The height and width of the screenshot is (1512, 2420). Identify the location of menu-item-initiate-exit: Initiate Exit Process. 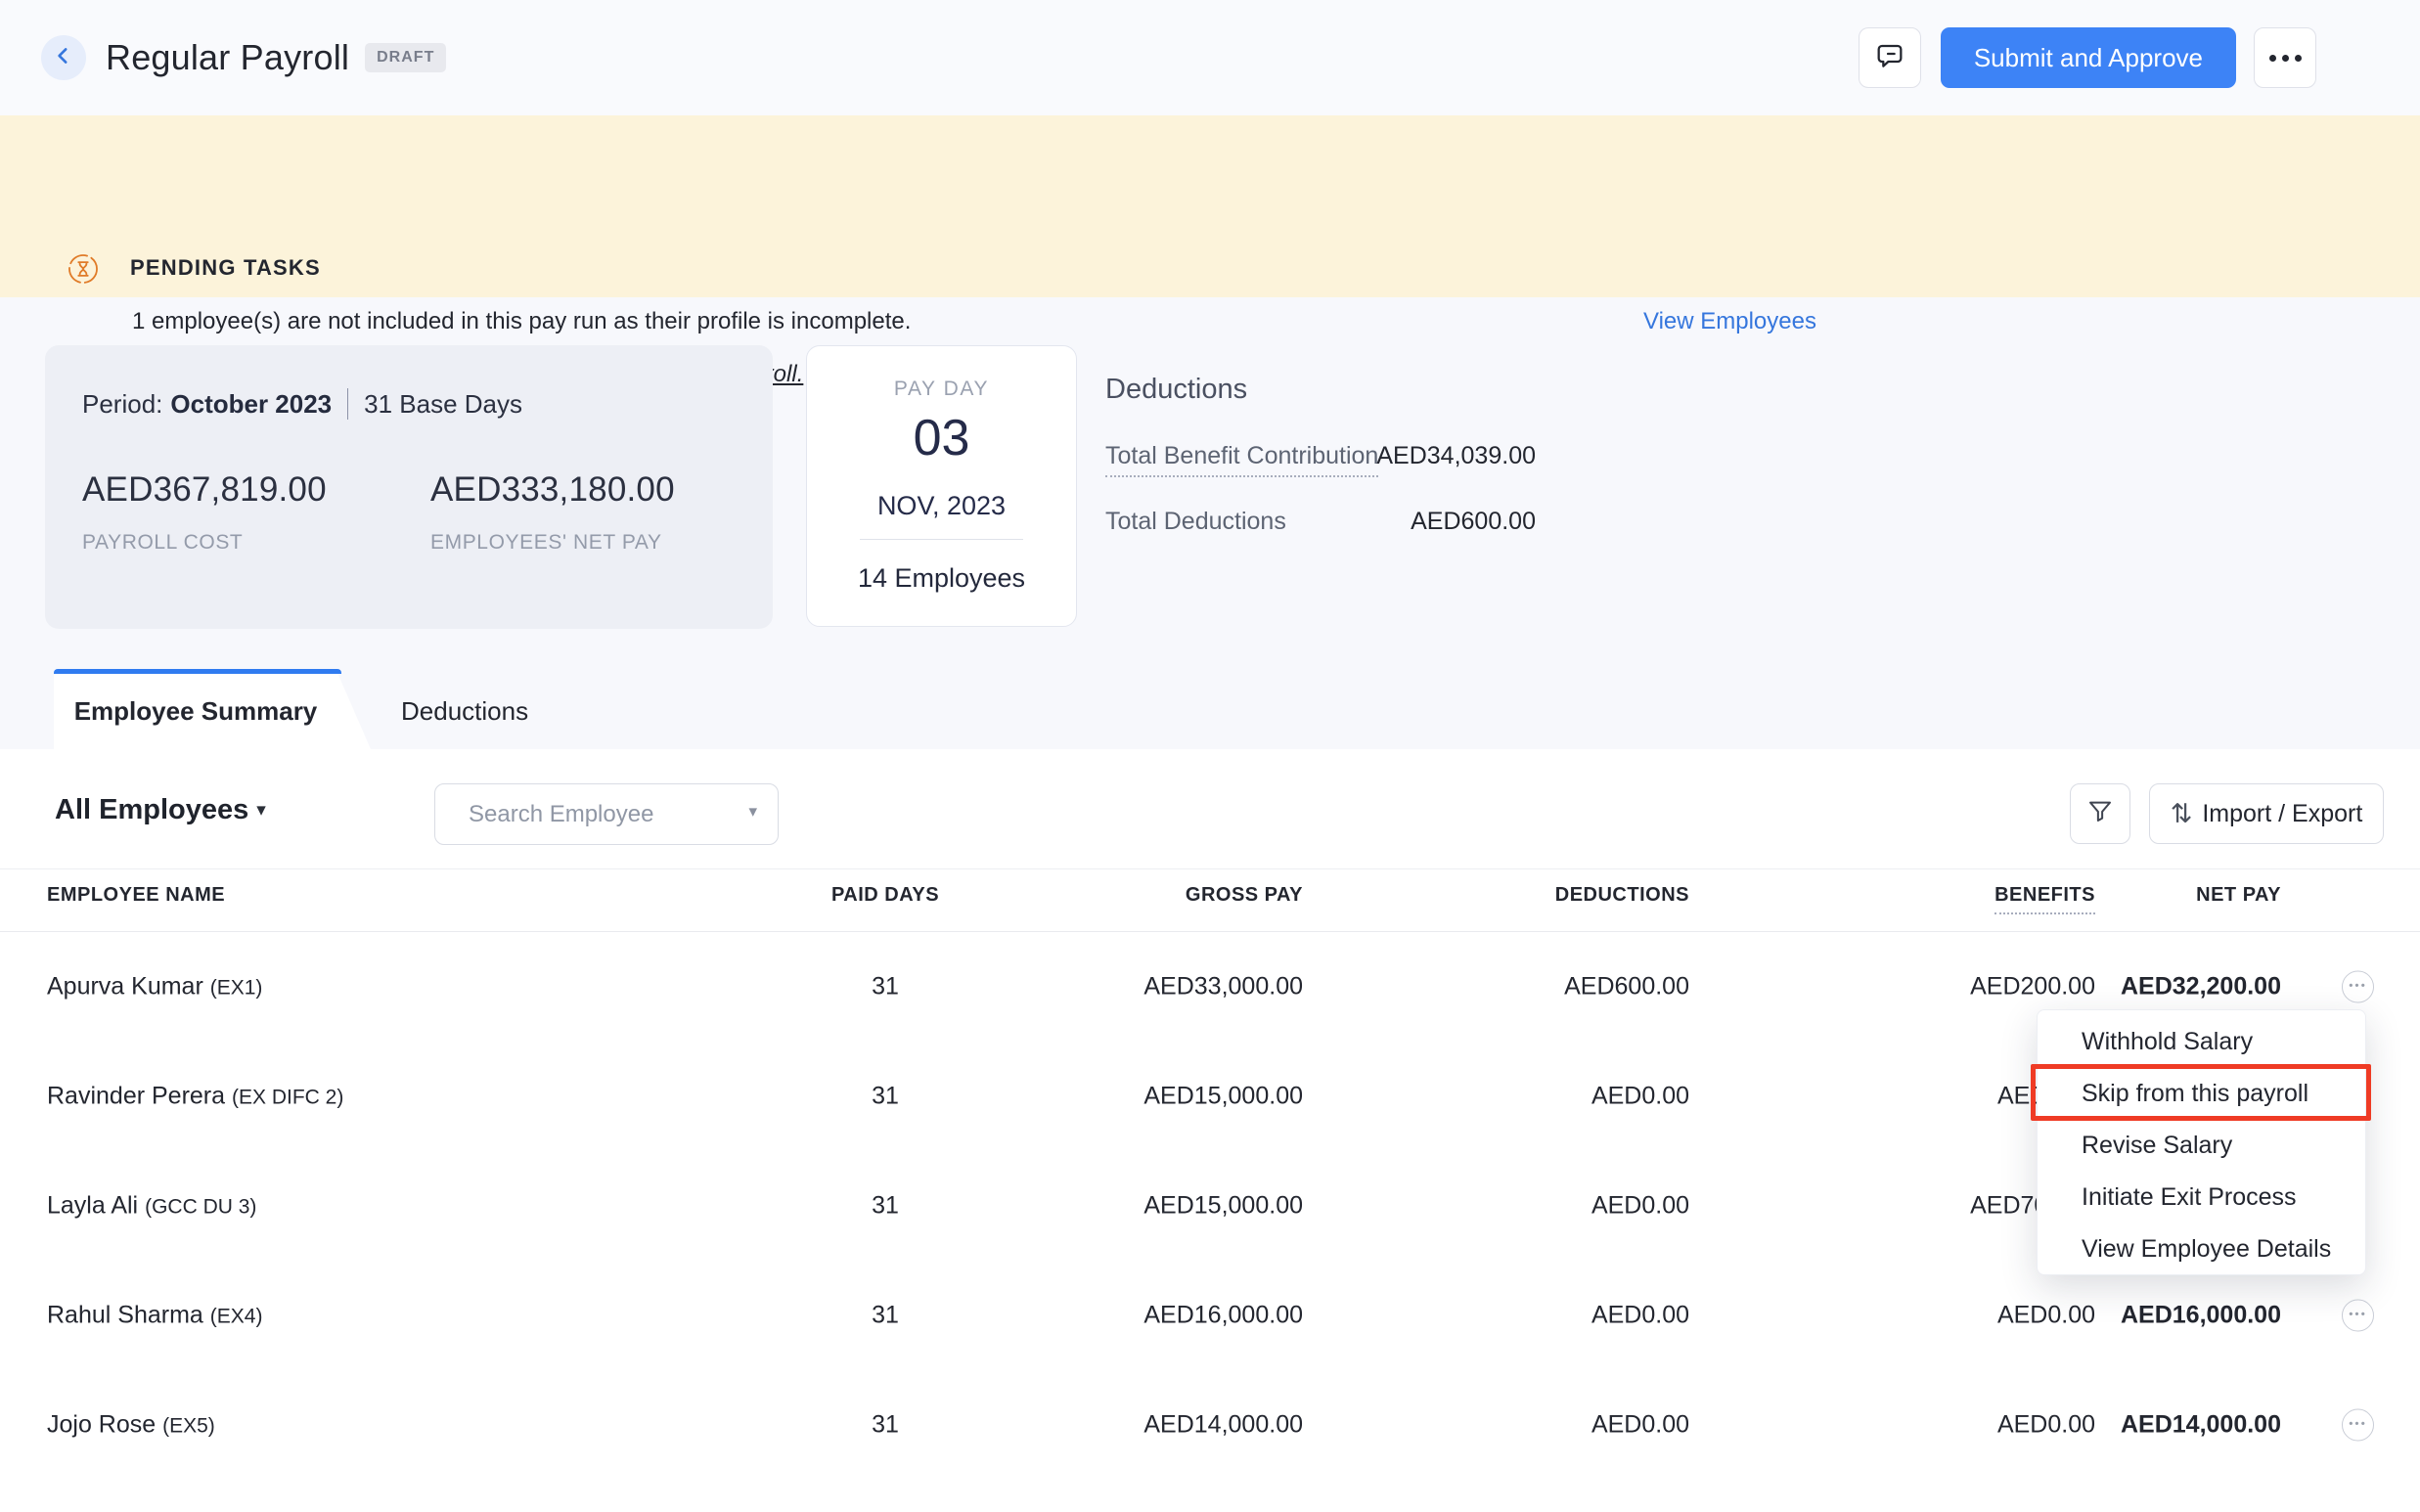
(2201, 1198).